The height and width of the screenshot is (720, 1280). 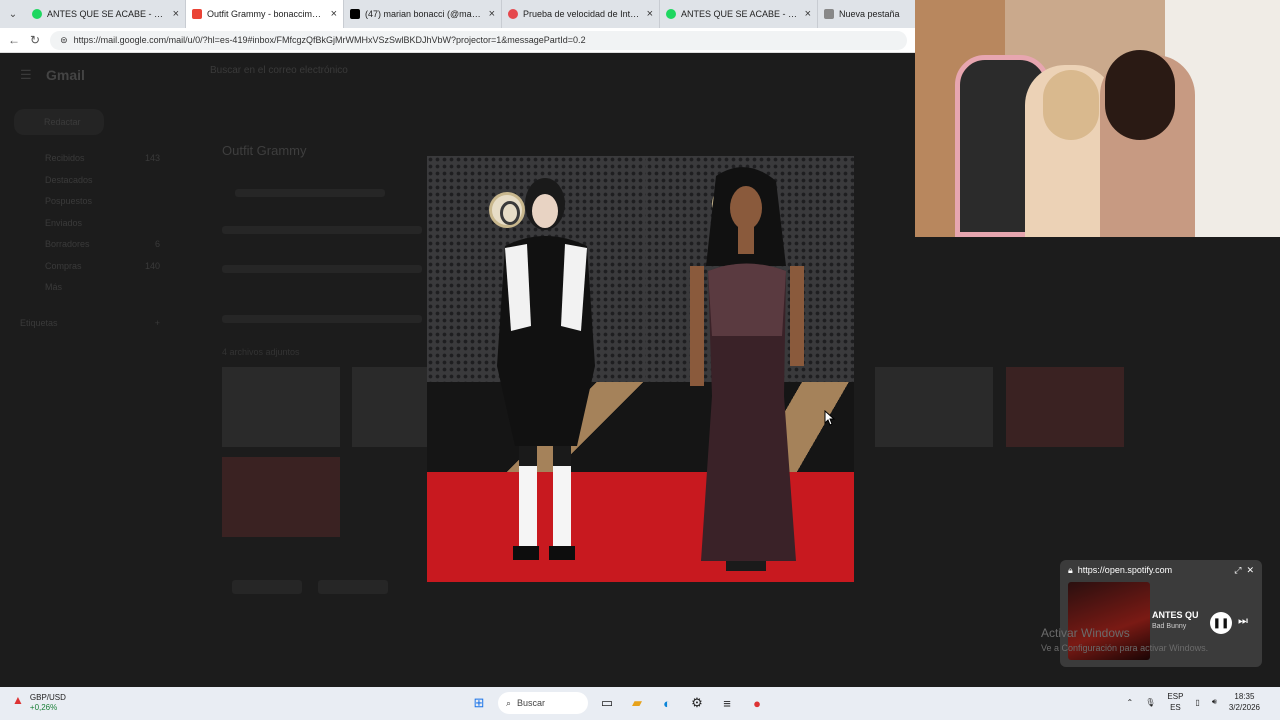 What do you see at coordinates (1197, 702) in the screenshot?
I see `network-icon: ▯` at bounding box center [1197, 702].